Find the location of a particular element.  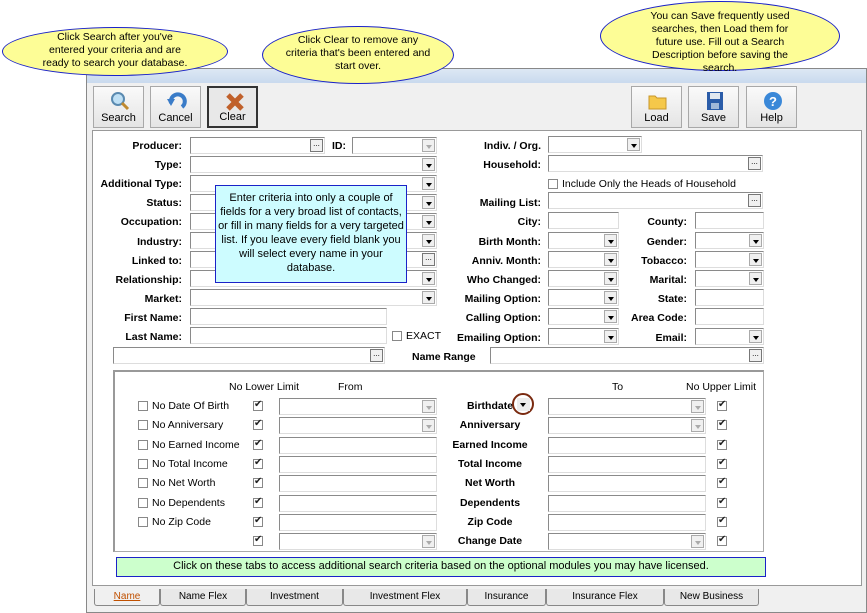

help-icon: ? is located at coordinates (773, 101).